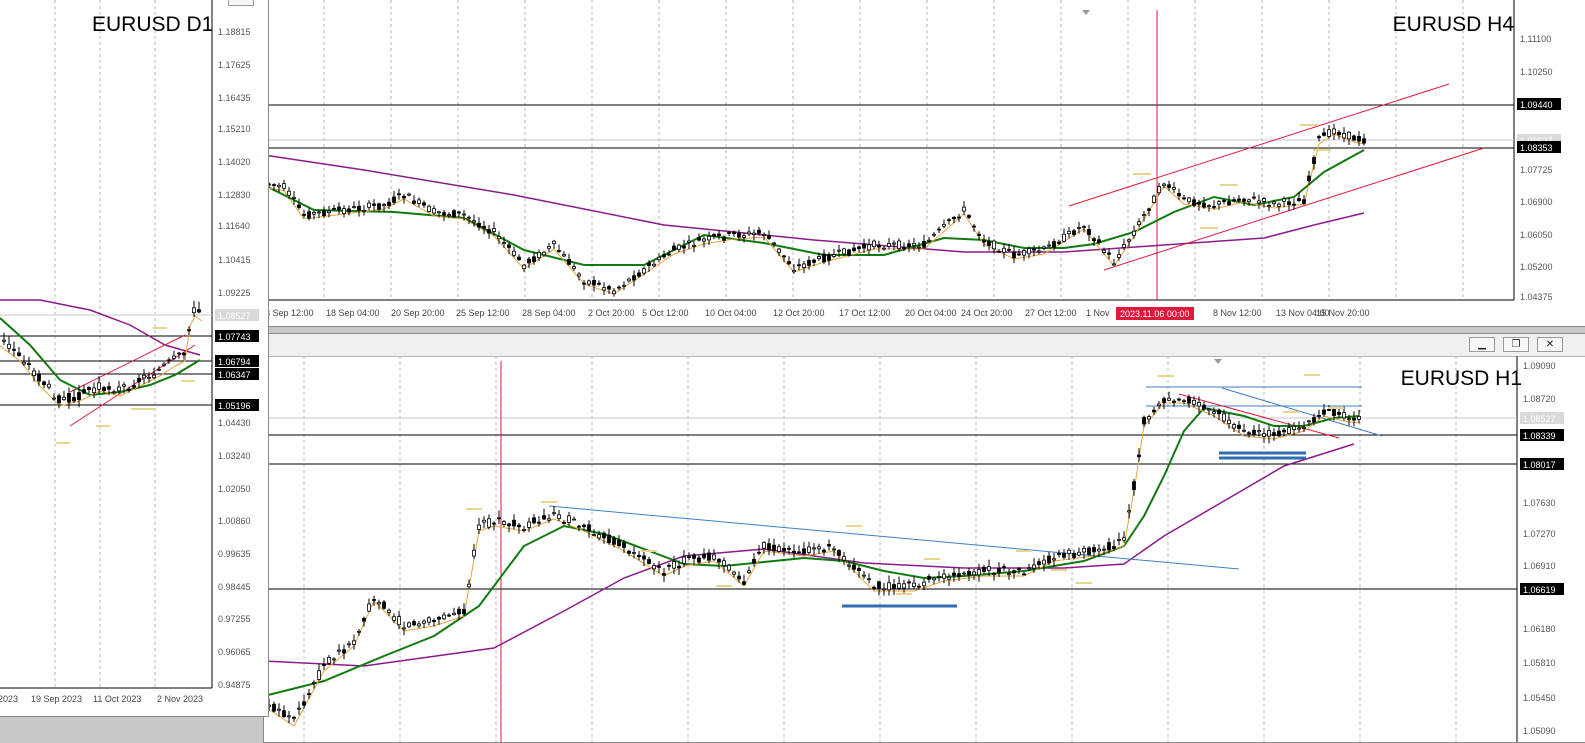 The height and width of the screenshot is (743, 1585). I want to click on price-axis-label: 1.08720, so click(1539, 399).